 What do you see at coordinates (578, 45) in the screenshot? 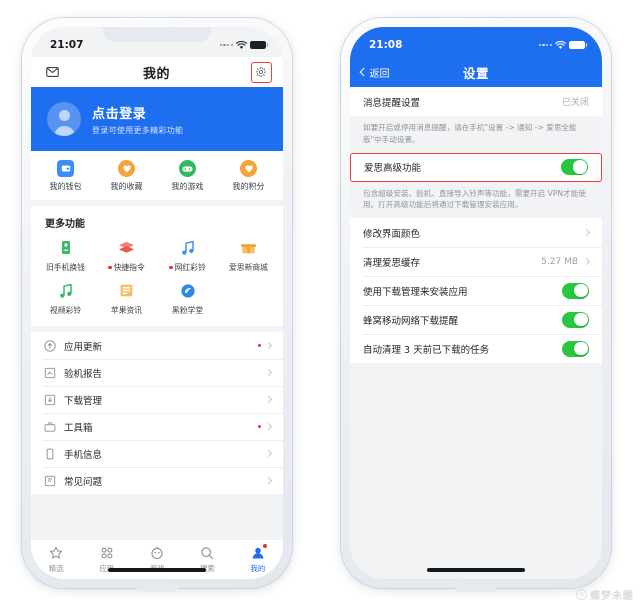
I see `battery-icon` at bounding box center [578, 45].